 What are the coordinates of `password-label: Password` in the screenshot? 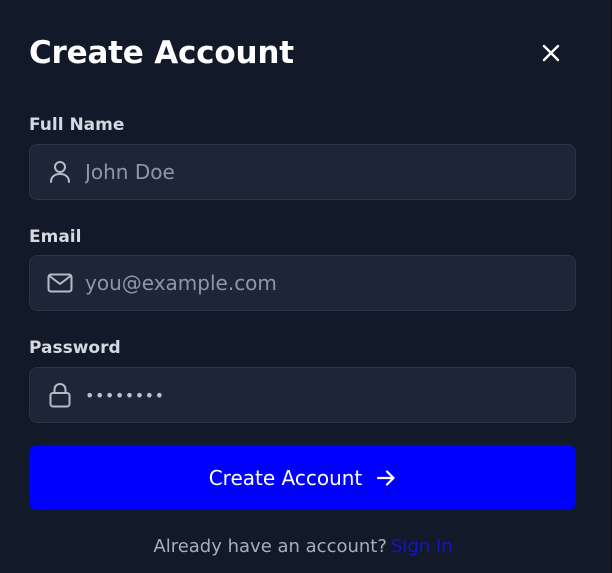 It's located at (75, 348).